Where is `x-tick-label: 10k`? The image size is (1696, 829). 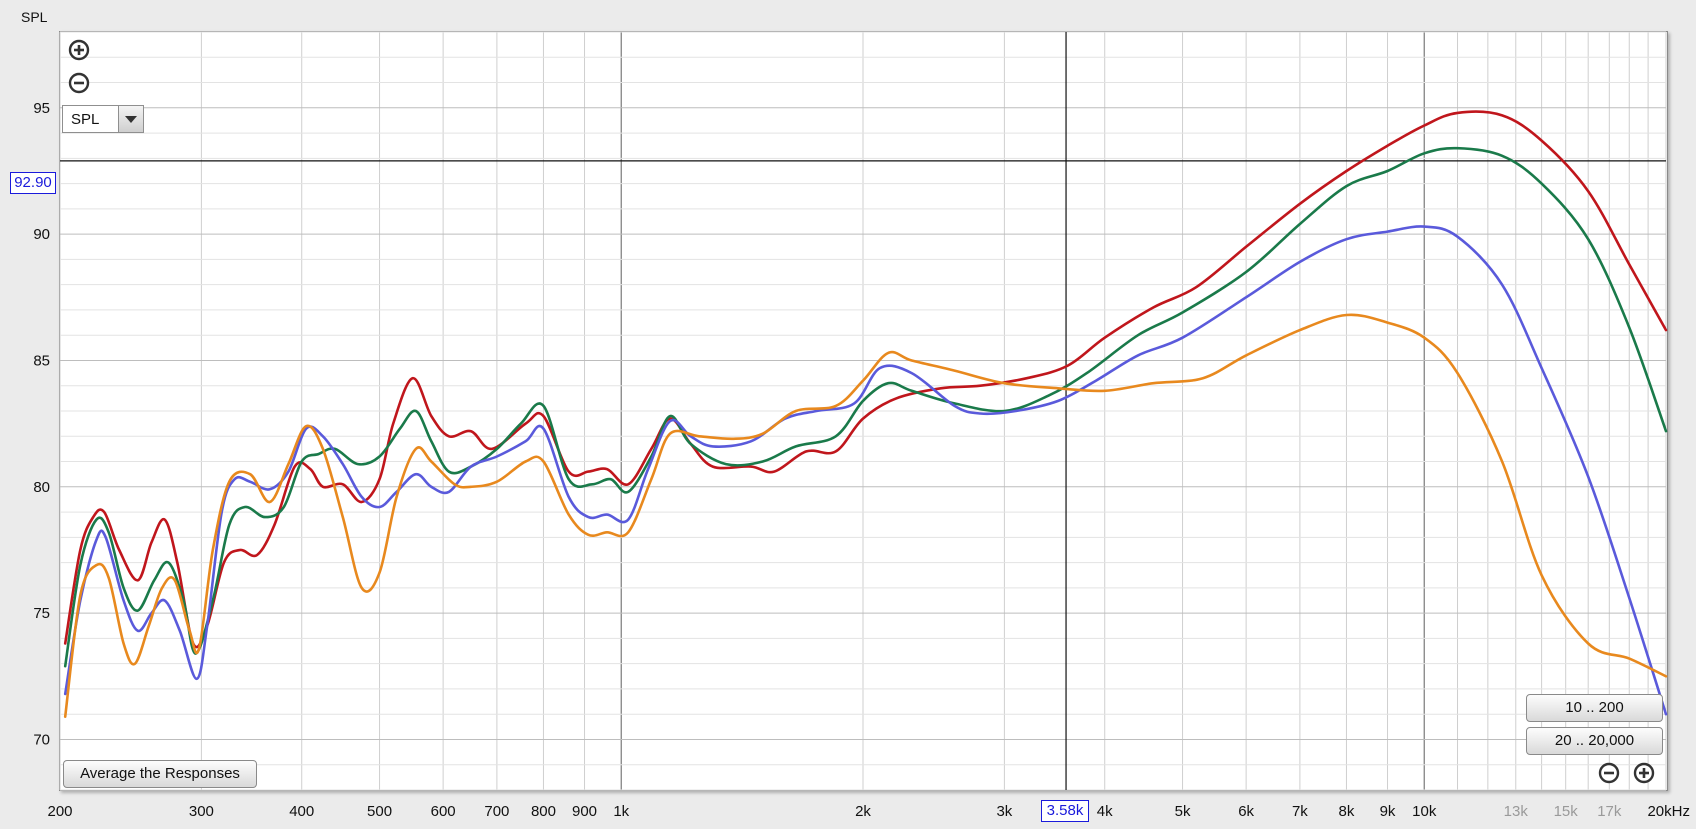 x-tick-label: 10k is located at coordinates (1424, 811).